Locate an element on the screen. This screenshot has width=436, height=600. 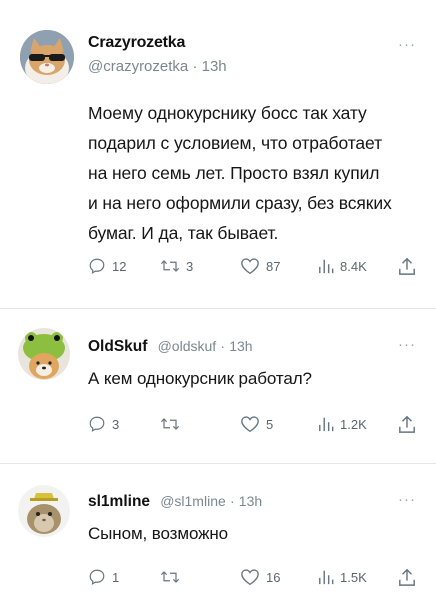
like-button: 5 is located at coordinates (256, 424).